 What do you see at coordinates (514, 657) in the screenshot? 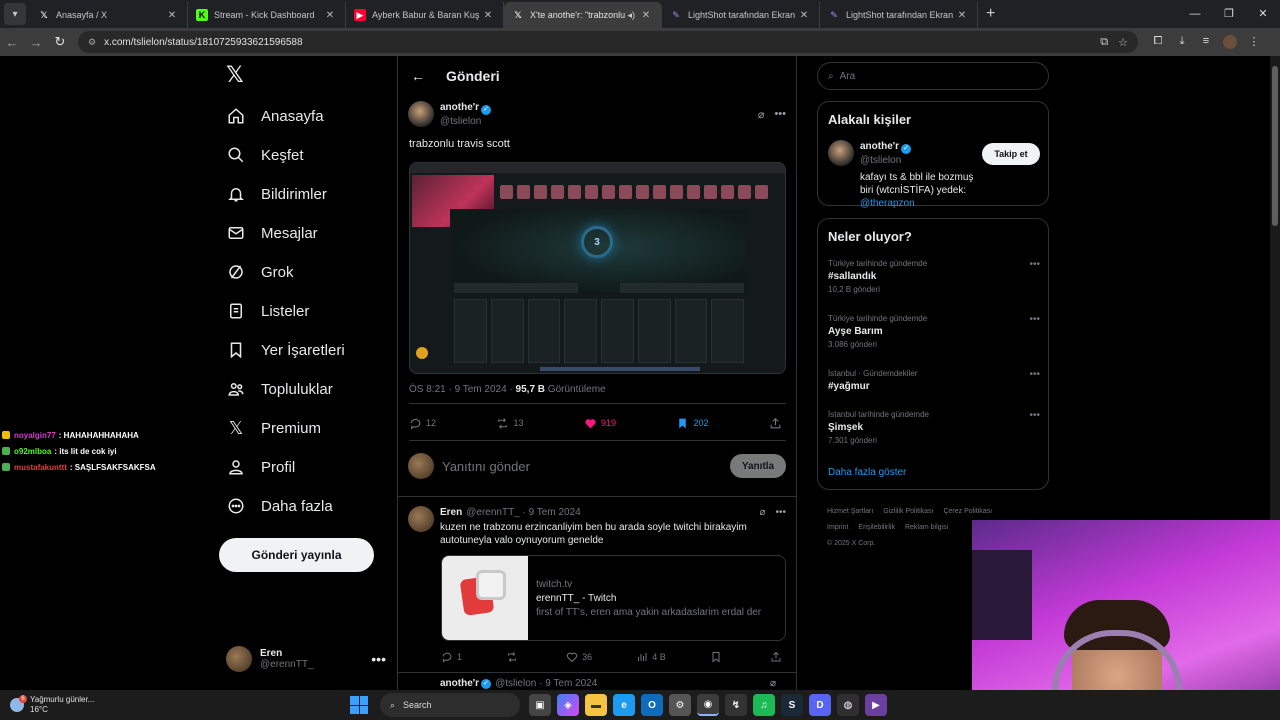
I see `repost-button` at bounding box center [514, 657].